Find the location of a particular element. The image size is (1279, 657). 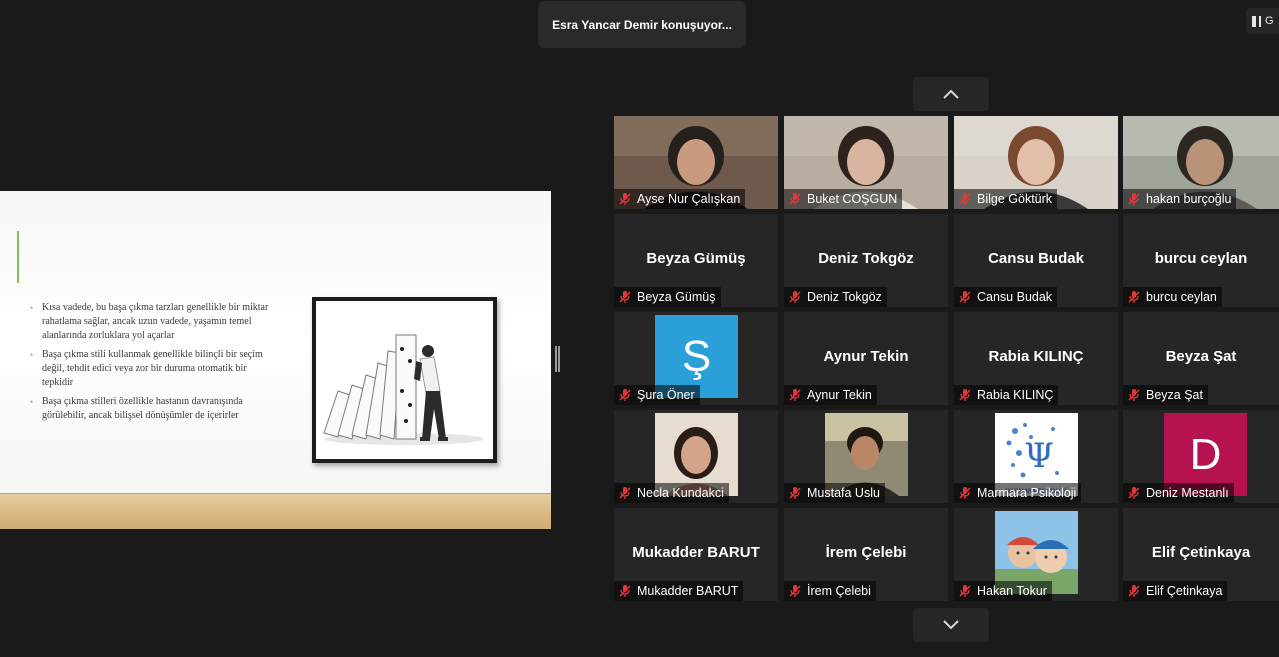

participant-tile: İrem Çelebi İrem Çelebi is located at coordinates (866, 554).